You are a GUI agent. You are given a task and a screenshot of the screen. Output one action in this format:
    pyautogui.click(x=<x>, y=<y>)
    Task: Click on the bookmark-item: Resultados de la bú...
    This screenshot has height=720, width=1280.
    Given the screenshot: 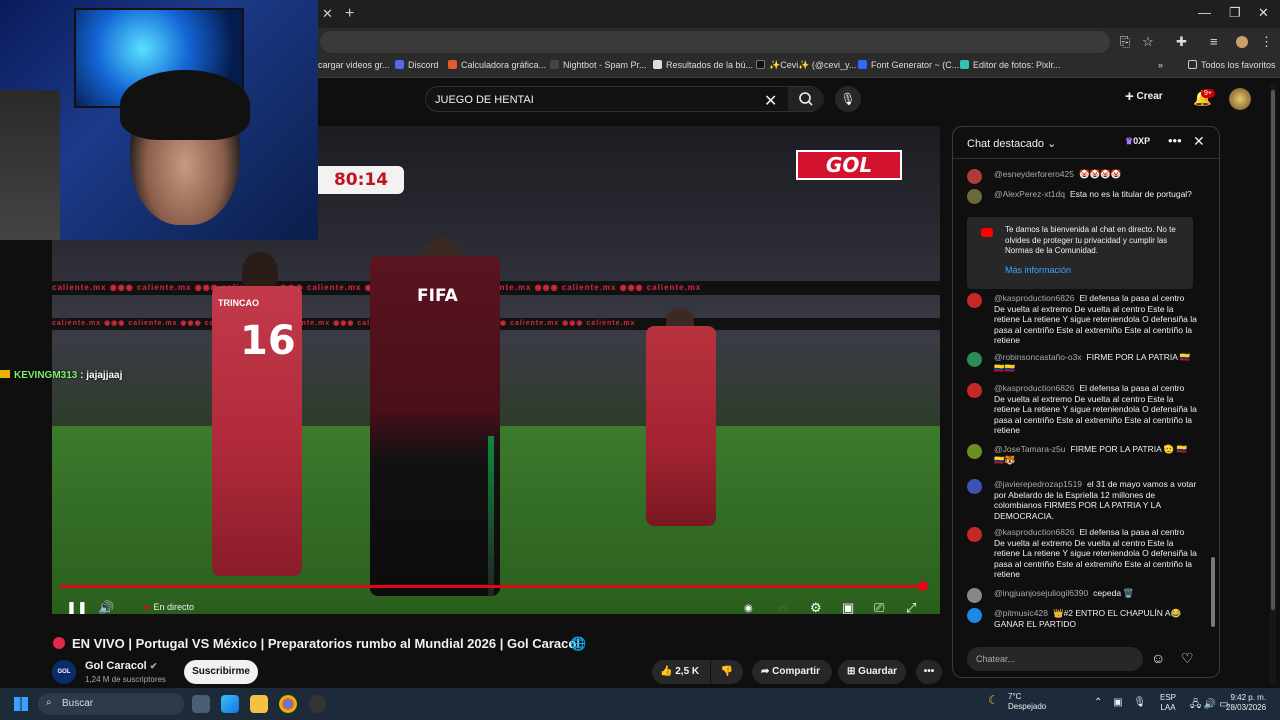 What is the action you would take?
    pyautogui.click(x=703, y=65)
    